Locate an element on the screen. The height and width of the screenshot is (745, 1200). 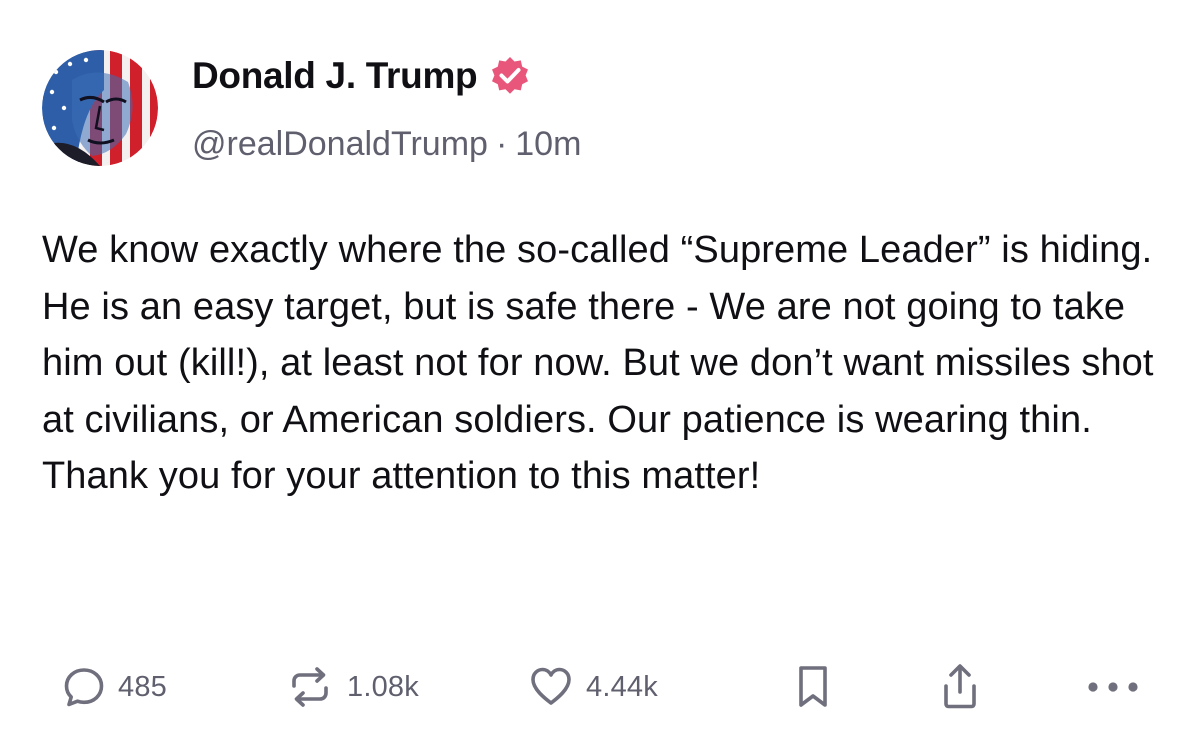
like-button: 4.44k is located at coordinates (593, 687).